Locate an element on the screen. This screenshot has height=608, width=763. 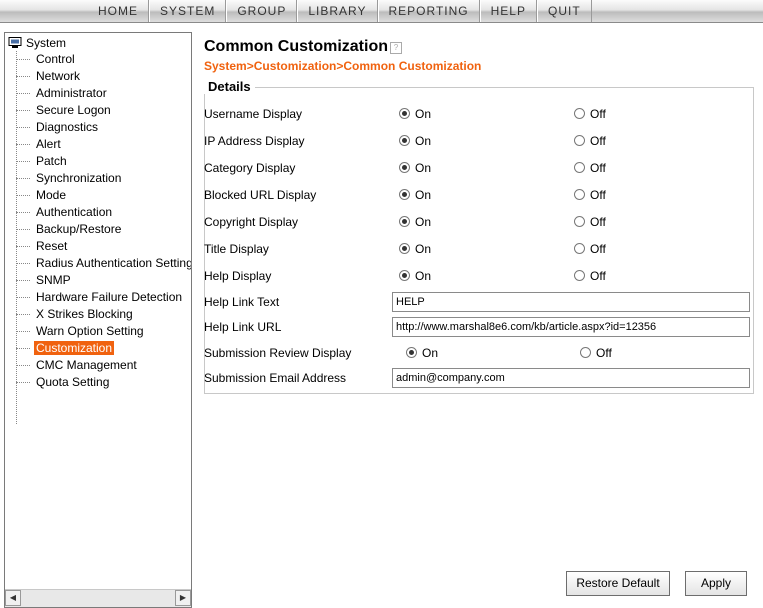
nav-quit: QUIT is located at coordinates (564, 11).